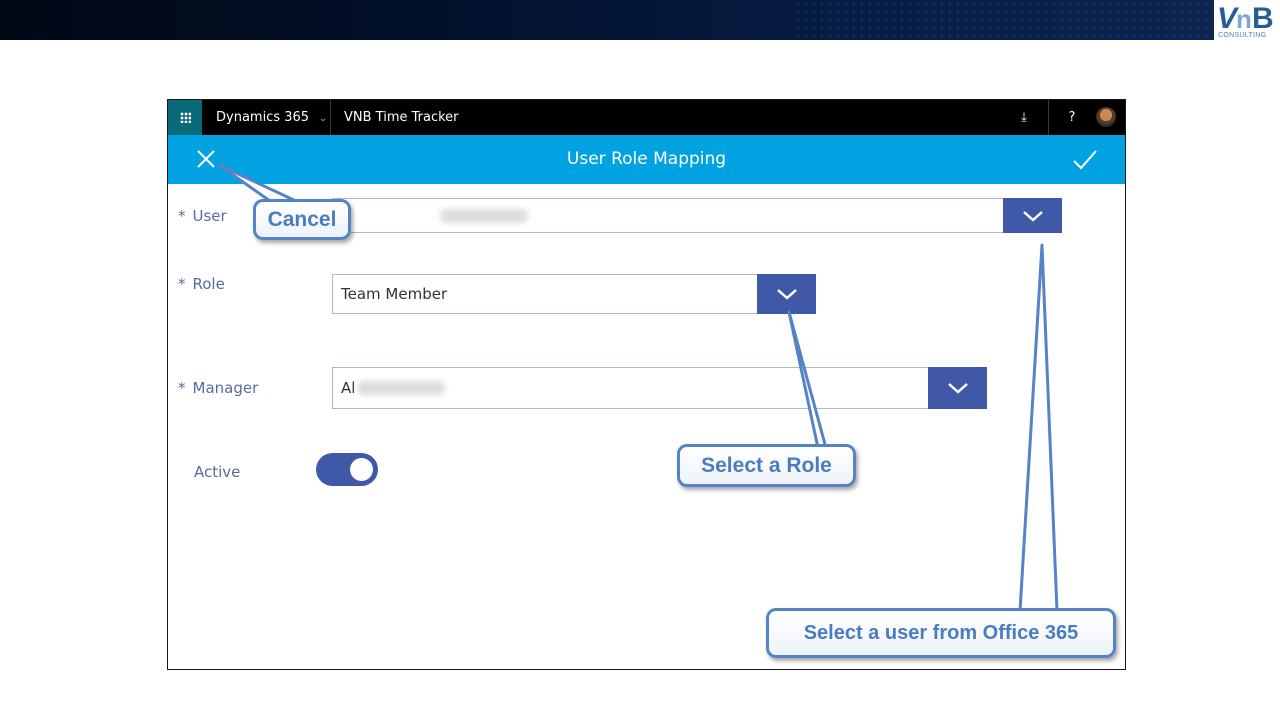  What do you see at coordinates (941, 633) in the screenshot?
I see `select-user-callout: Select a user from Office 365` at bounding box center [941, 633].